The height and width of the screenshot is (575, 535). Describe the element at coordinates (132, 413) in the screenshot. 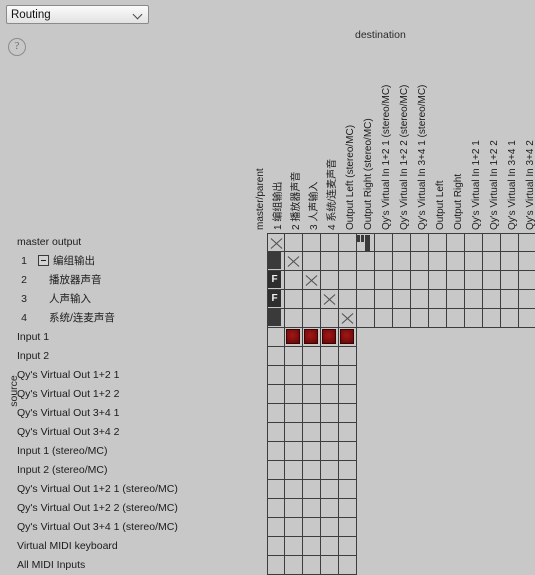

I see `row-label: Qy's Virtual Out 3+4 1` at that location.